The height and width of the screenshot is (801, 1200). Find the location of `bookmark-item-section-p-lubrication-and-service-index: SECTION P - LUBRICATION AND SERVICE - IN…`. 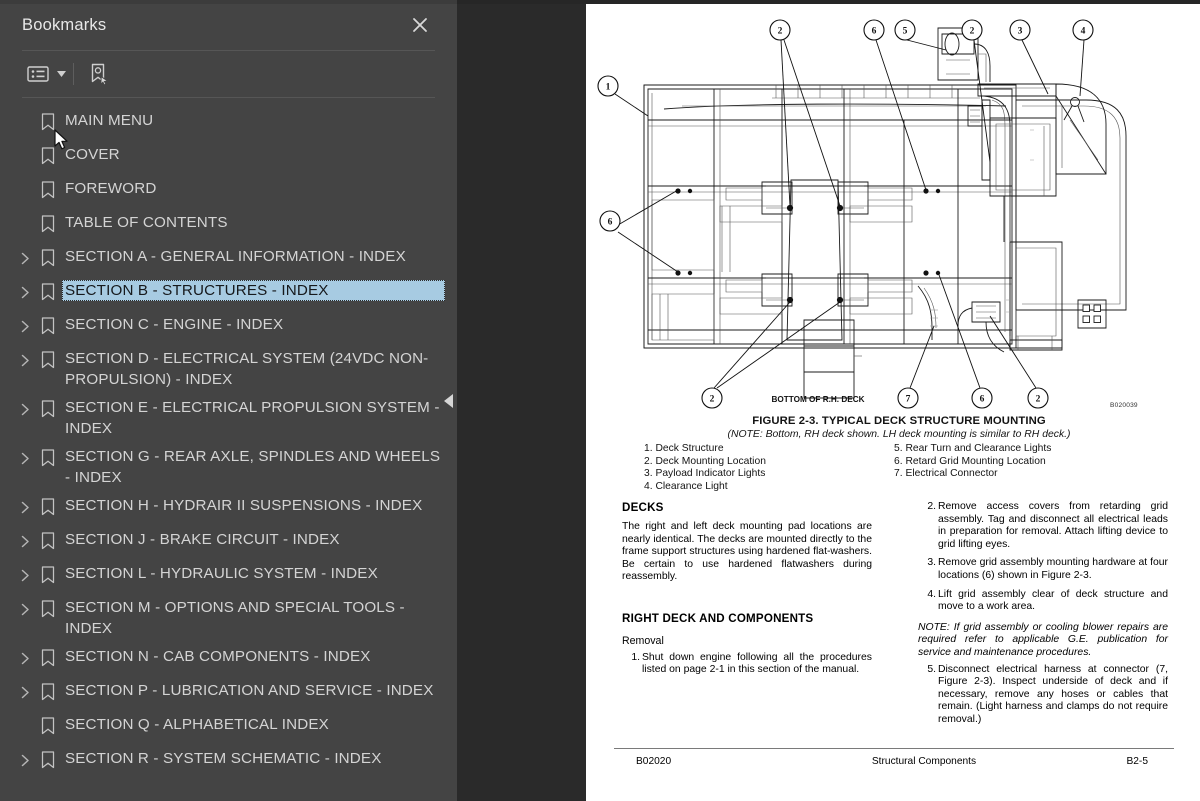

bookmark-item-section-p-lubrication-and-service-index: SECTION P - LUBRICATION AND SERVICE - IN… is located at coordinates (229, 693).